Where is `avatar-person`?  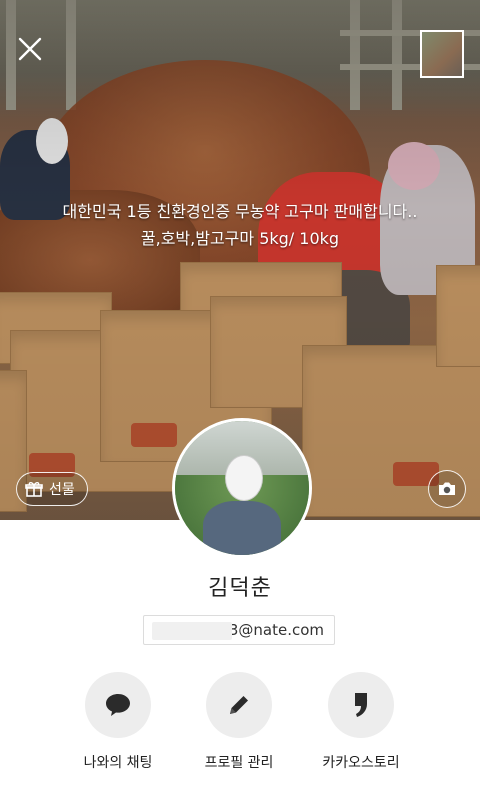 avatar-person is located at coordinates (242, 528).